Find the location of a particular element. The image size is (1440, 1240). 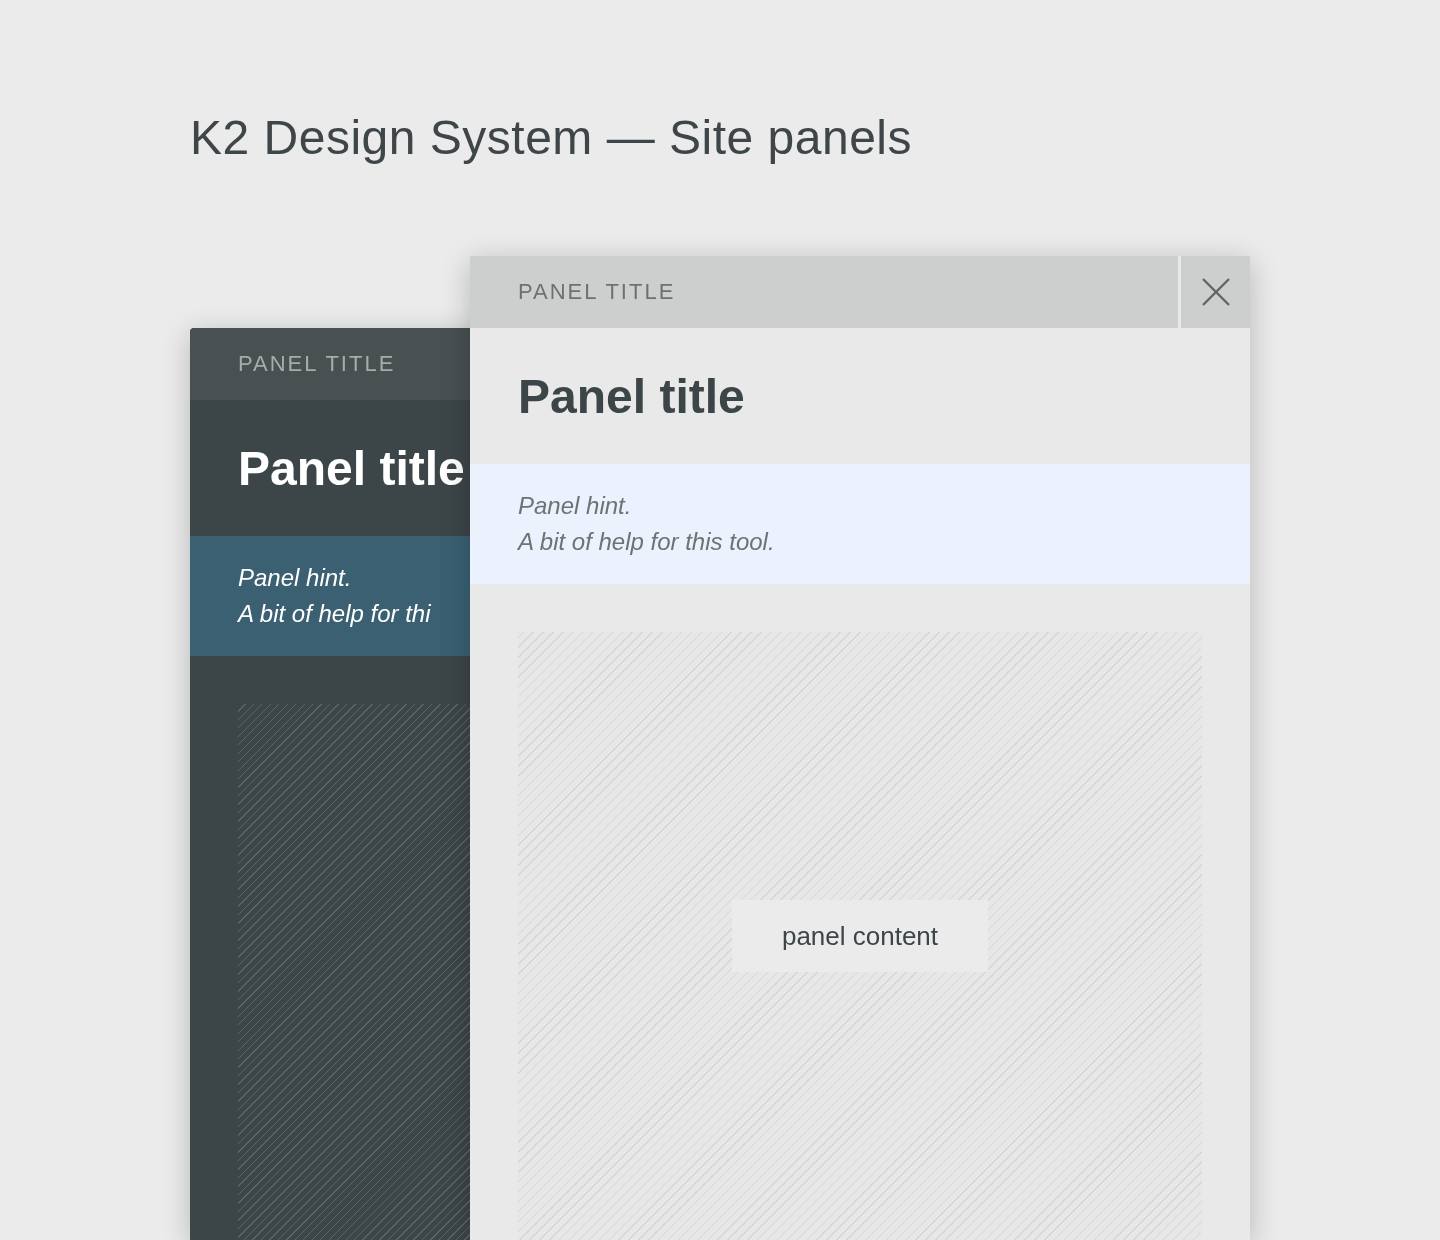

hint-text: A bit of help for thi is located at coordinates (335, 614).